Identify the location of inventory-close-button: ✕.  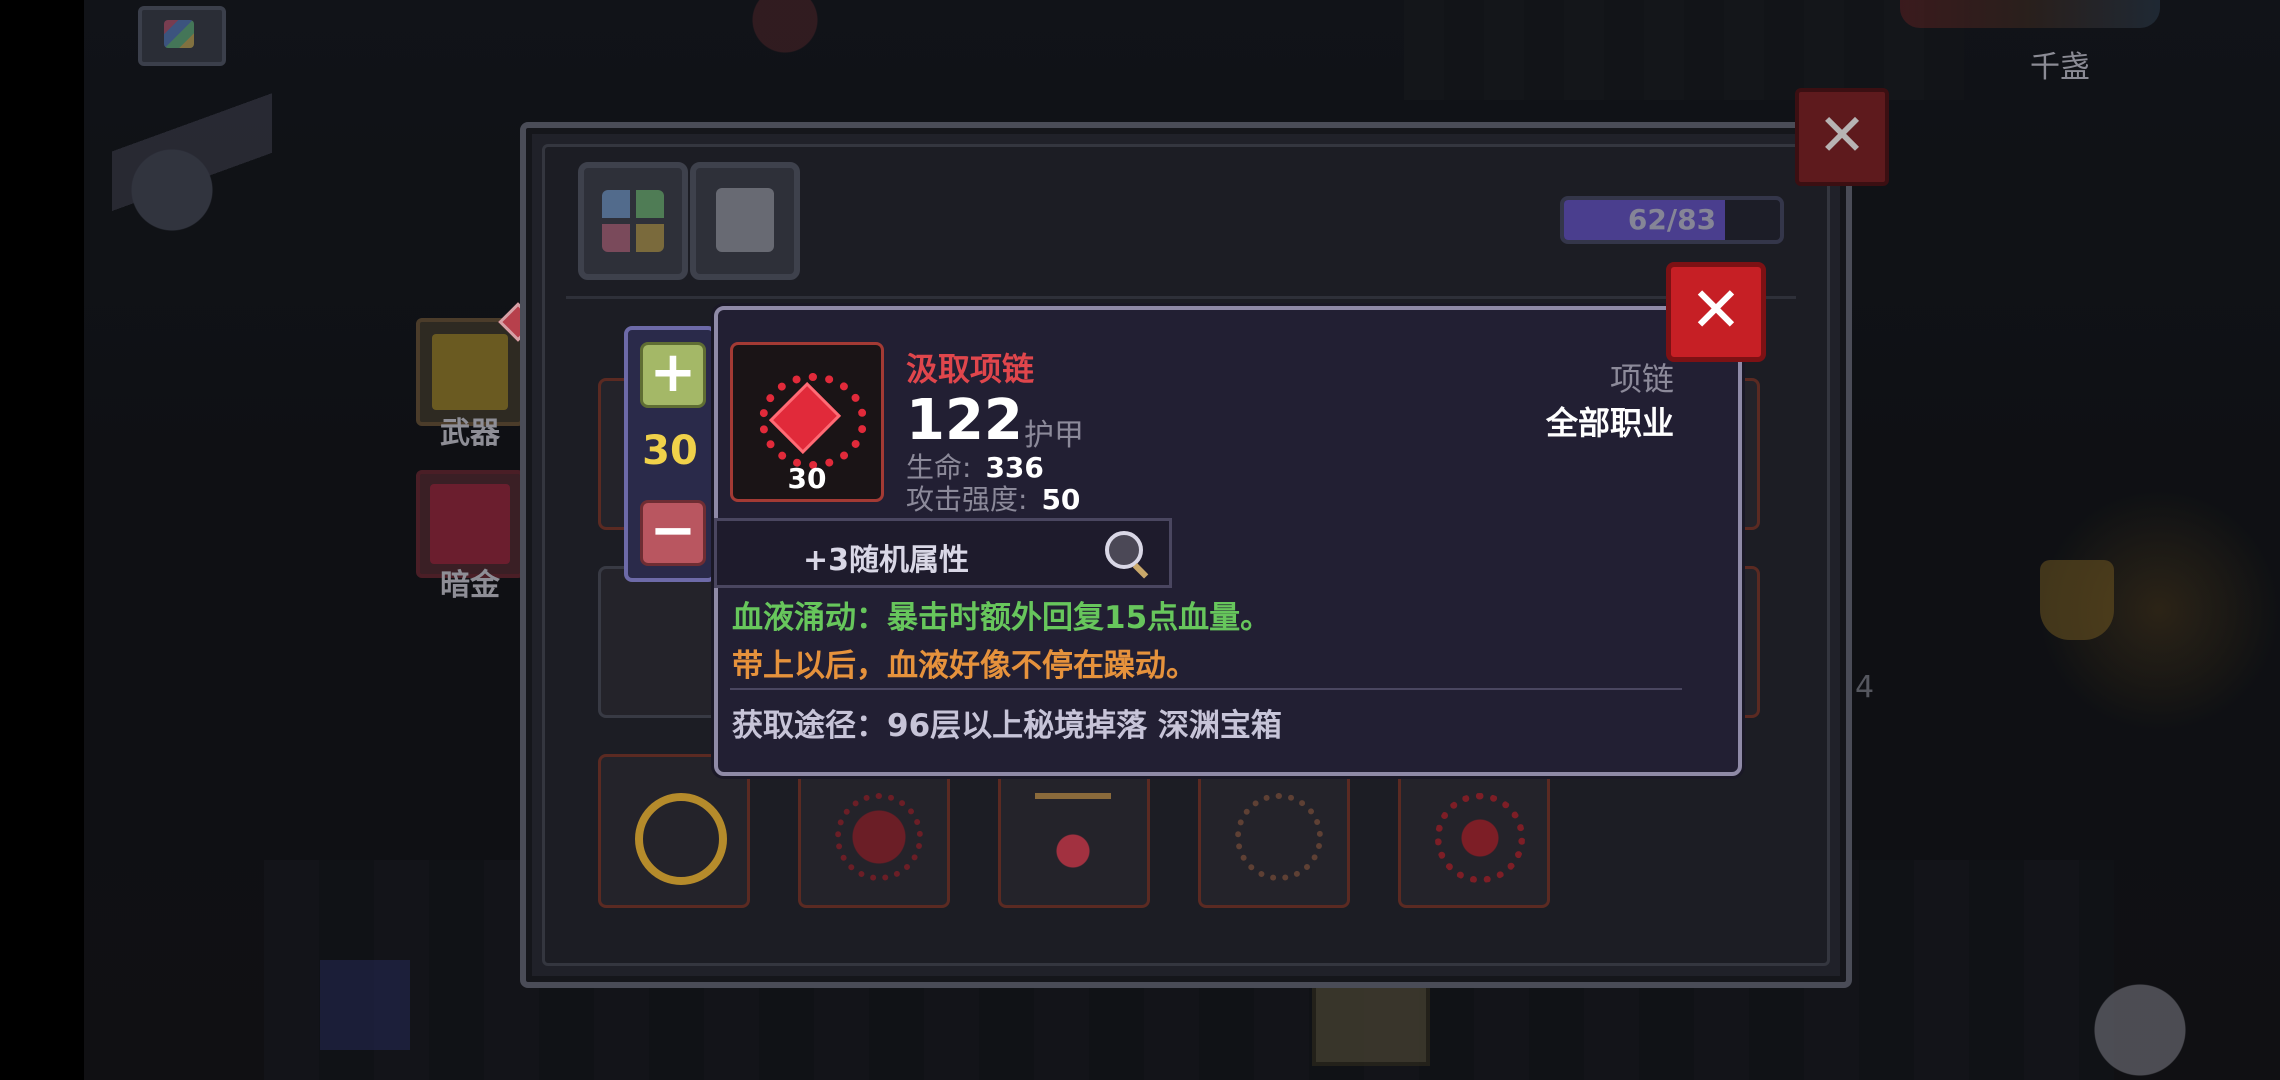
(1842, 137).